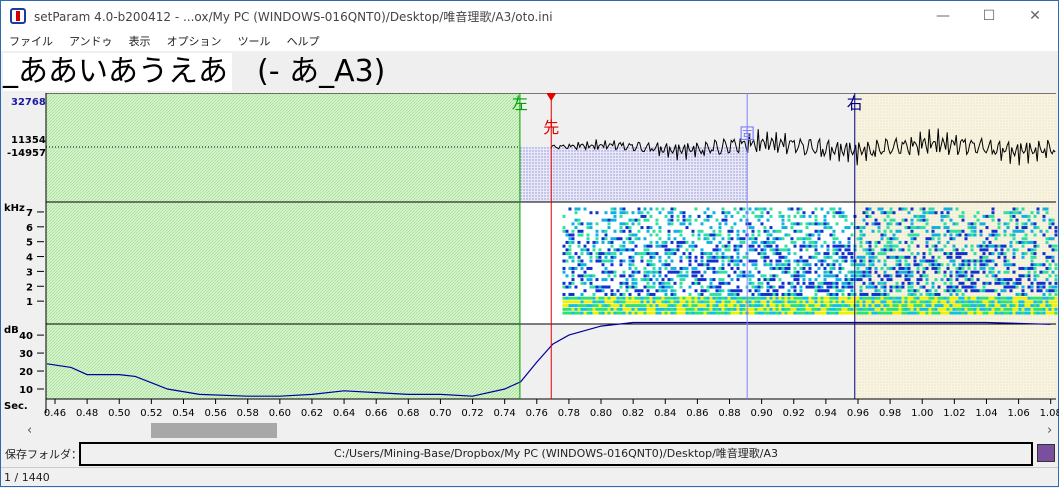 This screenshot has height=488, width=1059. What do you see at coordinates (943, 16) in the screenshot?
I see `minimize-button: —` at bounding box center [943, 16].